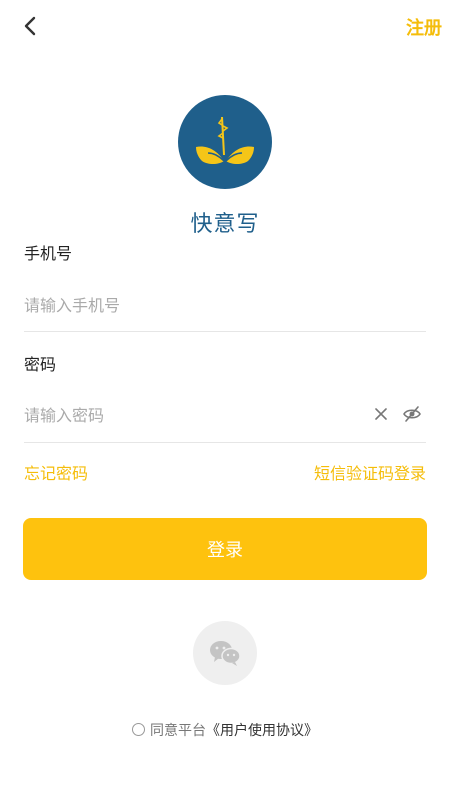 The image size is (450, 800). What do you see at coordinates (56, 472) in the screenshot?
I see `forgot-password-link: 忘记密码` at bounding box center [56, 472].